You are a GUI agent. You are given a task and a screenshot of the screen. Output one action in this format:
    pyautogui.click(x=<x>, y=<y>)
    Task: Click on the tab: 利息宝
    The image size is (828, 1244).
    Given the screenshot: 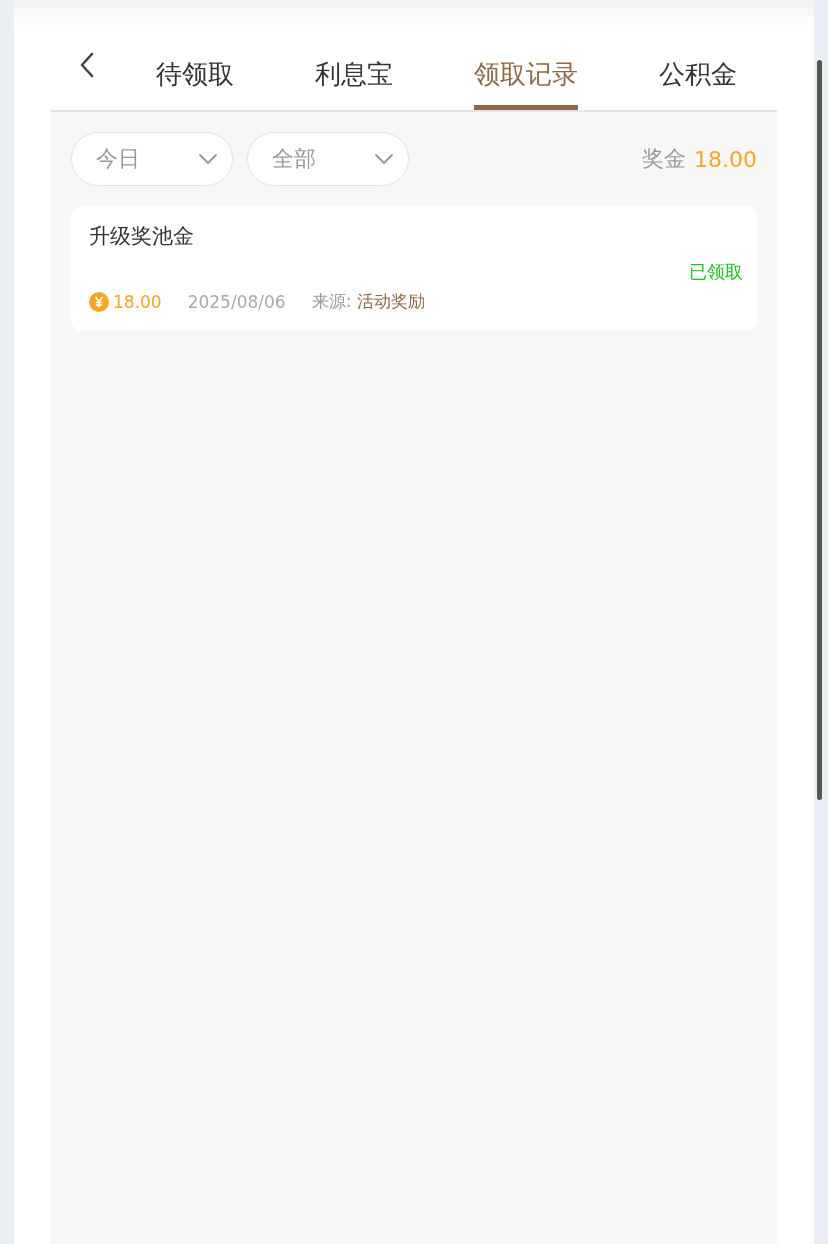 What is the action you would take?
    pyautogui.click(x=353, y=70)
    